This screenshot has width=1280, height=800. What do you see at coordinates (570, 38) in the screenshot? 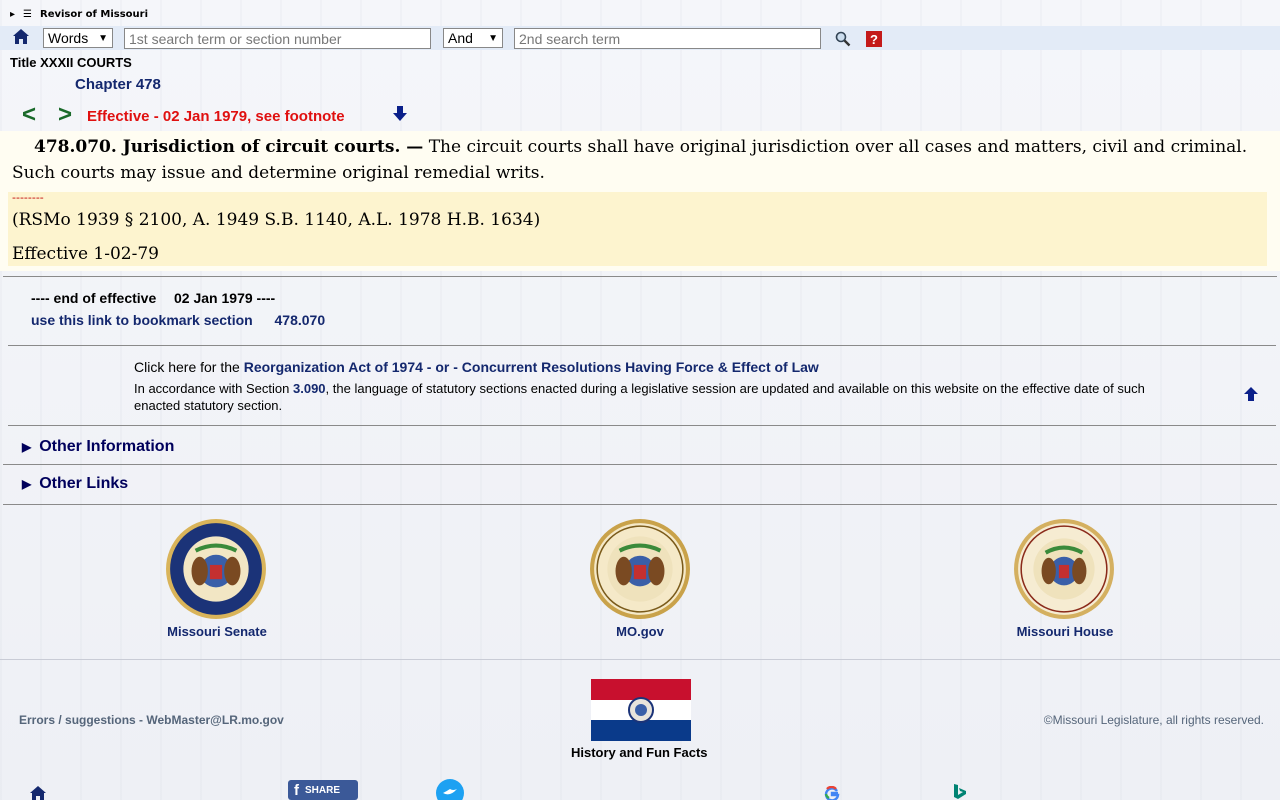
I see `search-term2-placeholder: 2nd search term` at bounding box center [570, 38].